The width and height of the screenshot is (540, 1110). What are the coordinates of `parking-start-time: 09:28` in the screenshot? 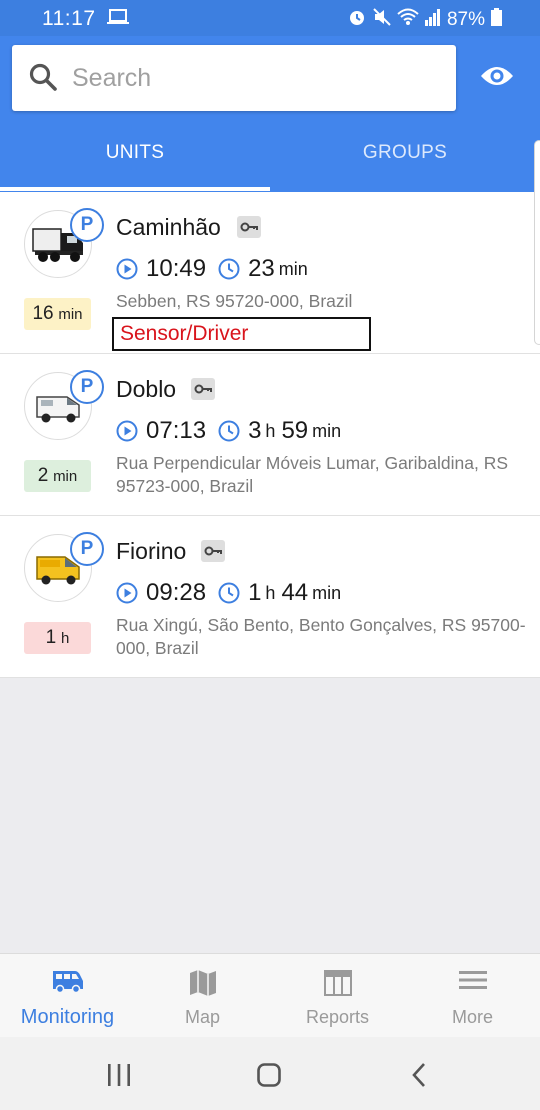 It's located at (176, 592).